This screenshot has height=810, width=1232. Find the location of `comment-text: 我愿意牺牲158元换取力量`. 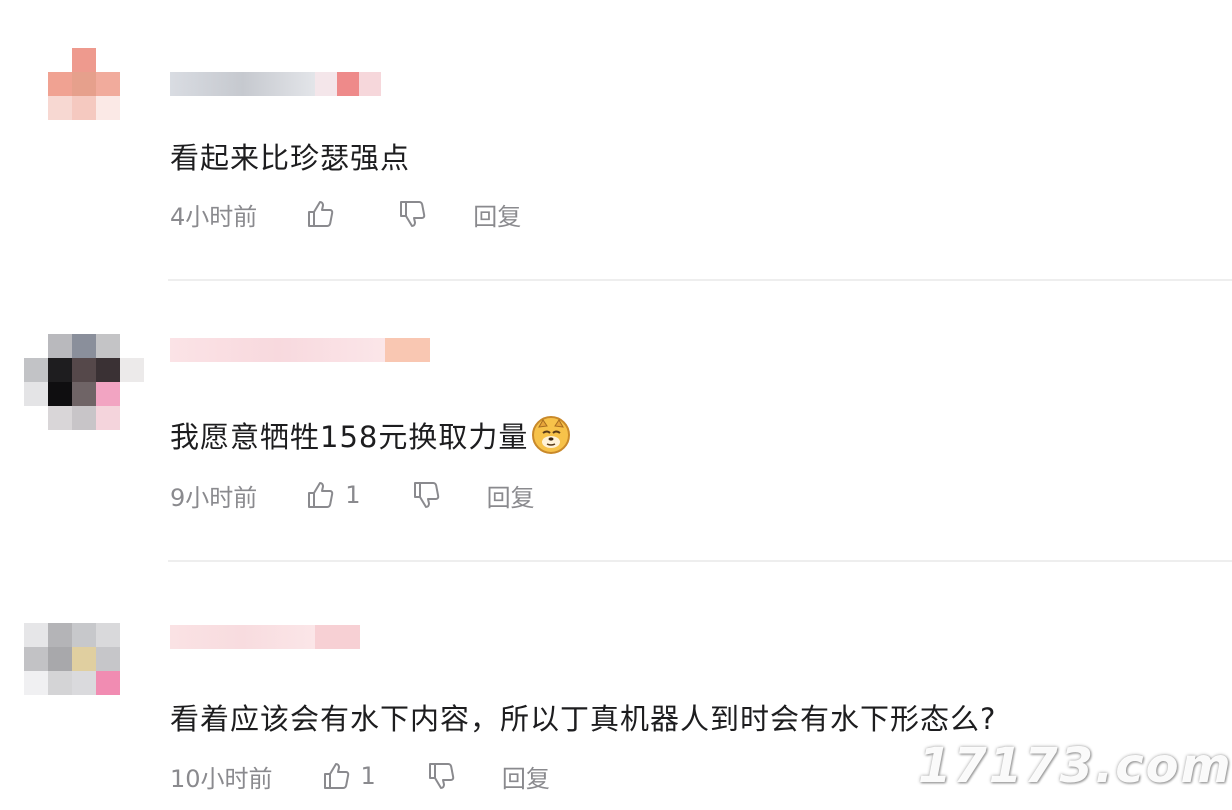

comment-text: 我愿意牺牲158元换取力量 is located at coordinates (370, 435).